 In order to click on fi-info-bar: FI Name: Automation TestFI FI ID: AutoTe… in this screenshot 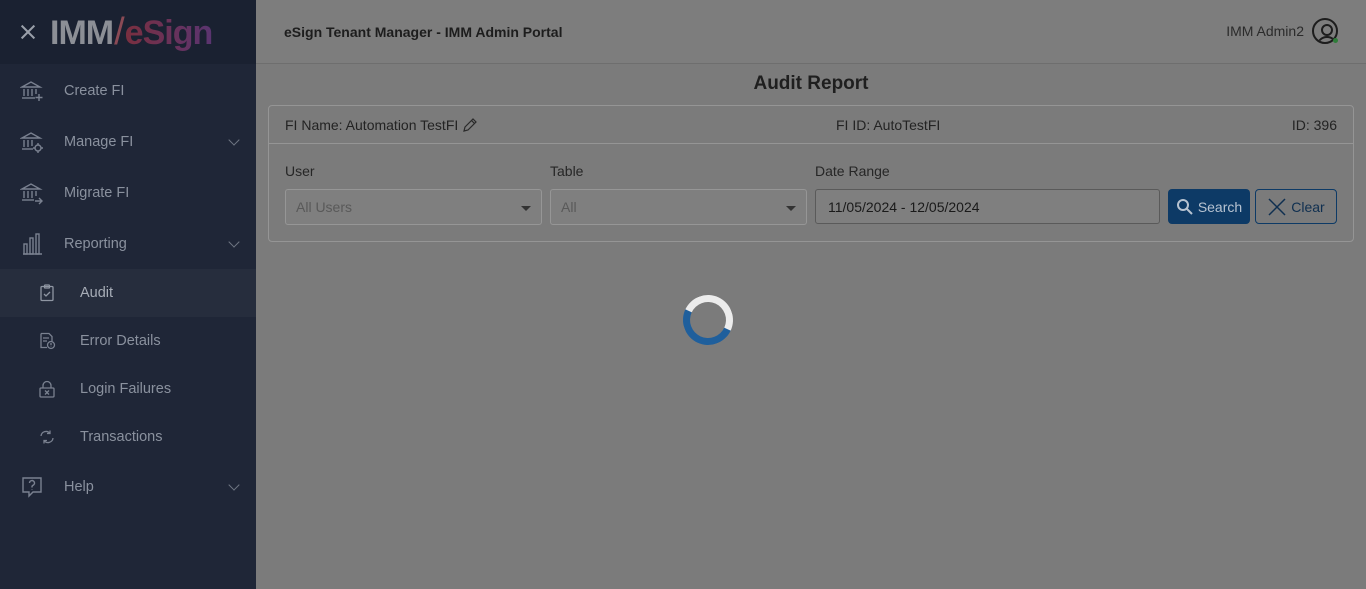, I will do `click(811, 125)`.